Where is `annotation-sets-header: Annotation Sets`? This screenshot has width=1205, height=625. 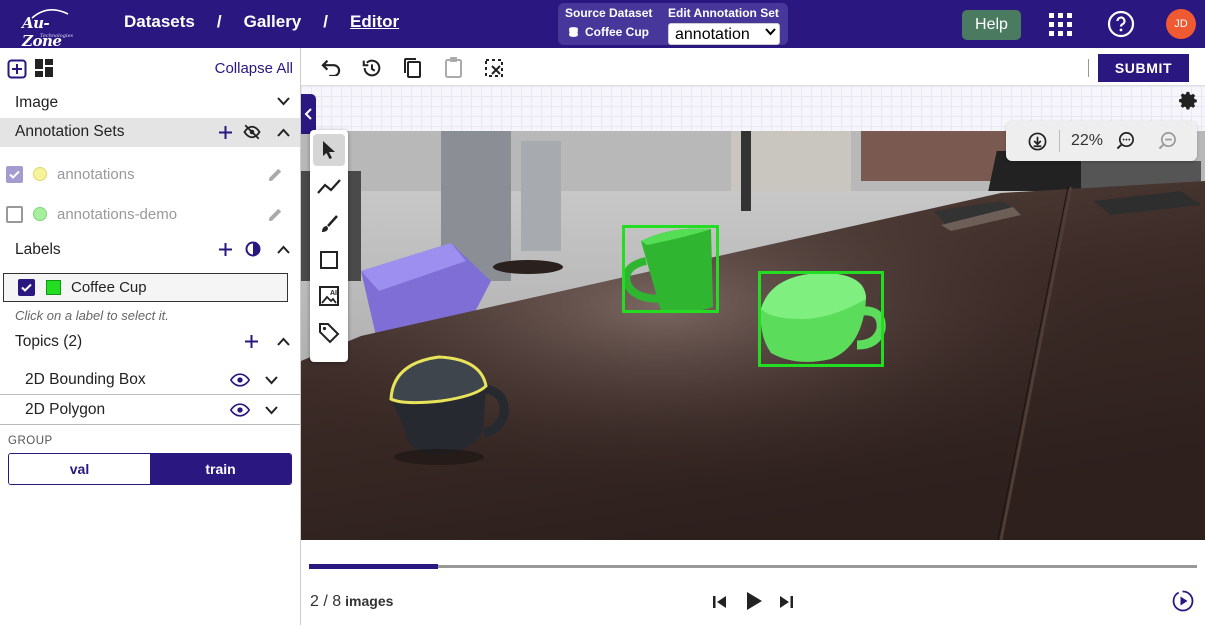
annotation-sets-header: Annotation Sets is located at coordinates (150, 132).